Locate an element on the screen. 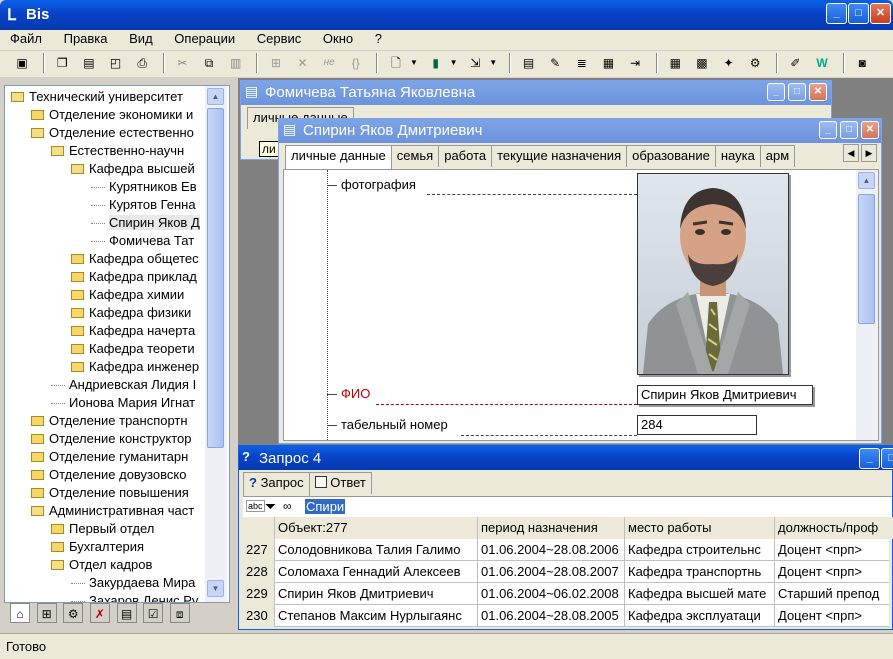 Image resolution: width=893 pixels, height=659 pixels. edit-doc-icon: ✎ is located at coordinates (555, 63).